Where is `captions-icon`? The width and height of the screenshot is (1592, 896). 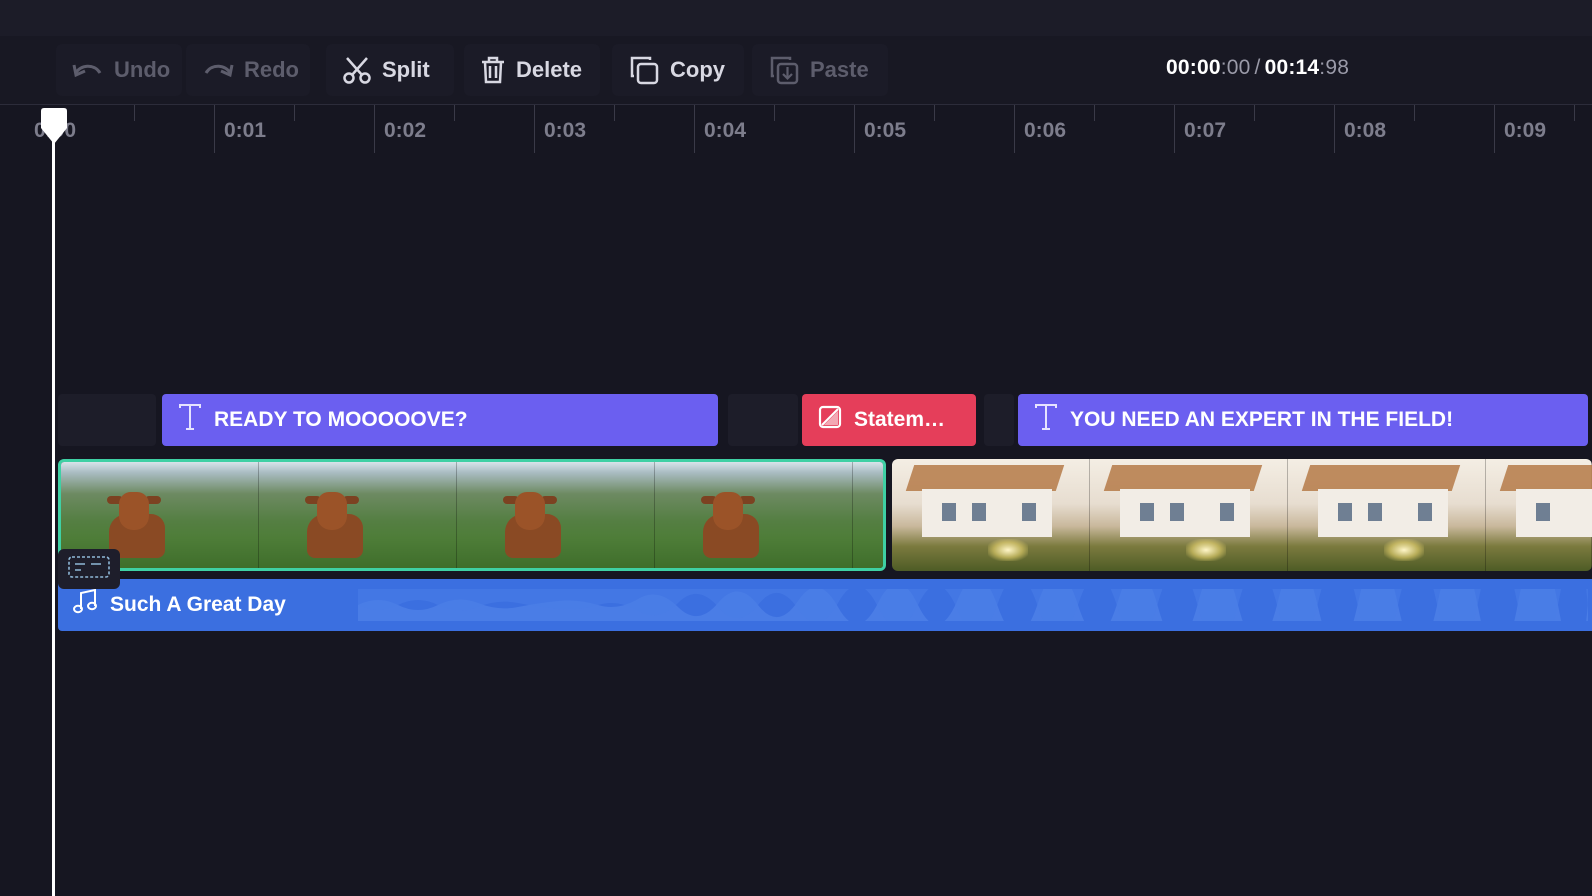 captions-icon is located at coordinates (89, 569).